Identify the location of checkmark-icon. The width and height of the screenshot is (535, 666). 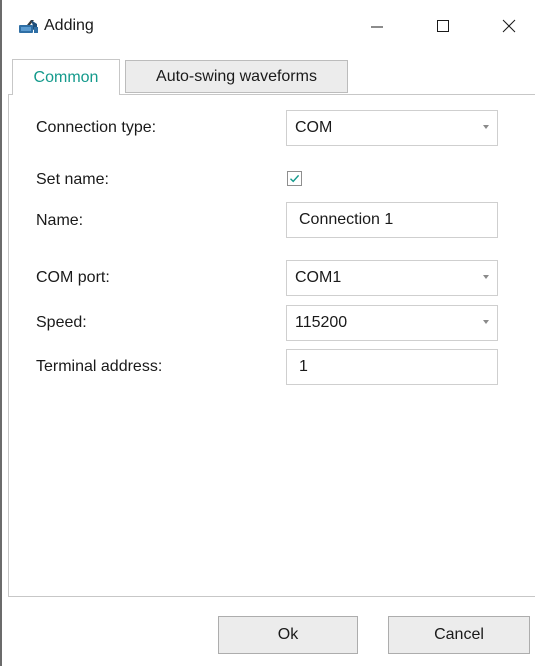
(295, 178).